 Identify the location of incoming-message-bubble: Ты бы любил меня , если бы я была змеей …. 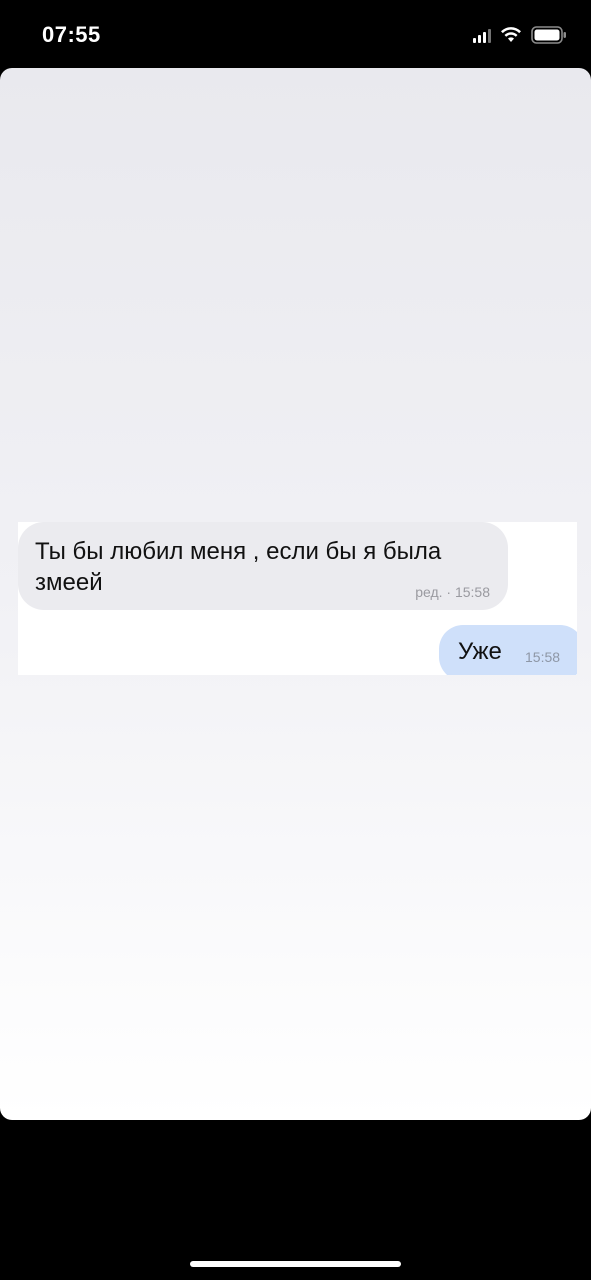
(263, 566).